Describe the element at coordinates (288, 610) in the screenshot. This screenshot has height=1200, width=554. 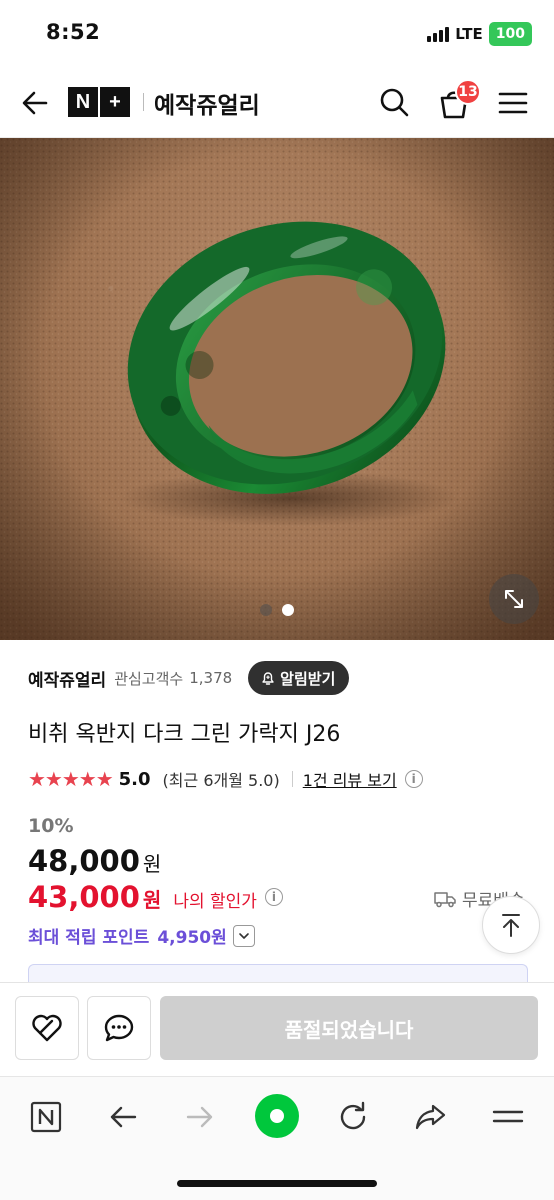
I see `pagination-dot-active` at that location.